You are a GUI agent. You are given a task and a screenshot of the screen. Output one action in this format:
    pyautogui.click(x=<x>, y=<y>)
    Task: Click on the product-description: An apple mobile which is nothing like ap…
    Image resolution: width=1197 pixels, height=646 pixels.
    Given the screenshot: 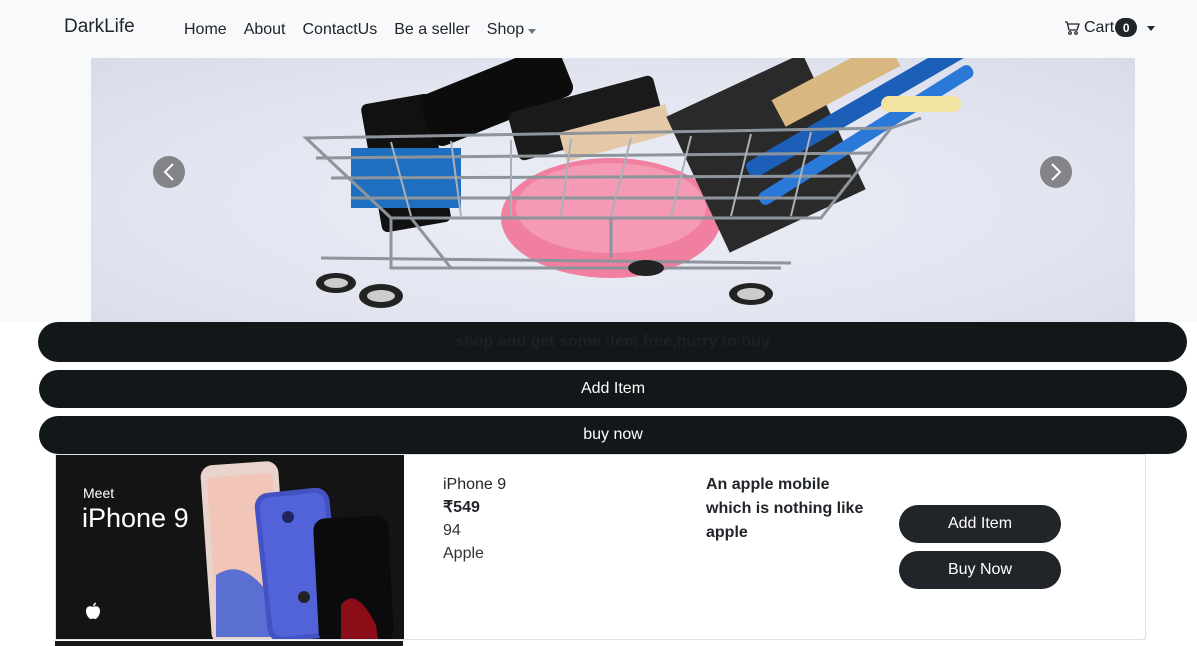 What is the action you would take?
    pyautogui.click(x=785, y=508)
    